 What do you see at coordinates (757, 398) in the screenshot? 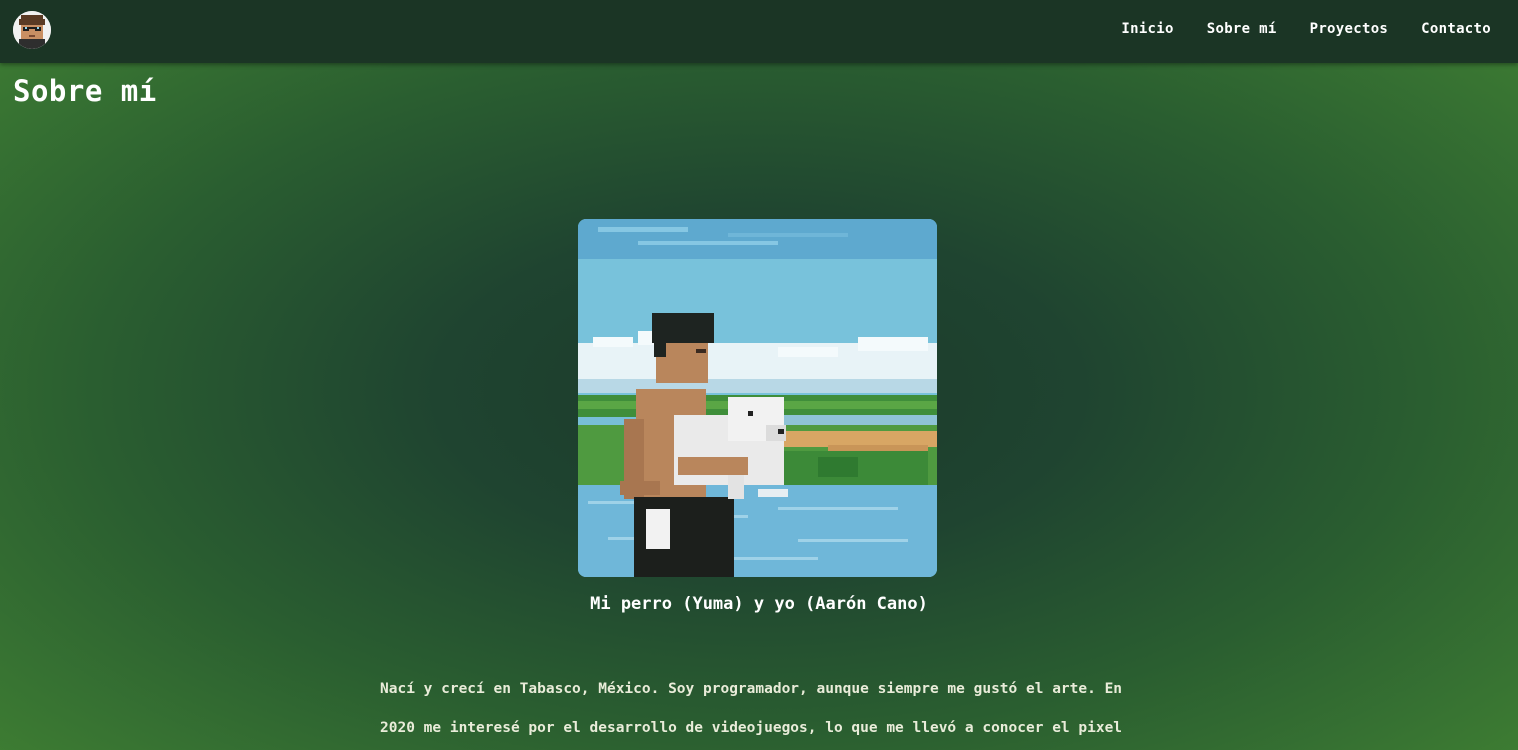
I see `profile-photo` at bounding box center [757, 398].